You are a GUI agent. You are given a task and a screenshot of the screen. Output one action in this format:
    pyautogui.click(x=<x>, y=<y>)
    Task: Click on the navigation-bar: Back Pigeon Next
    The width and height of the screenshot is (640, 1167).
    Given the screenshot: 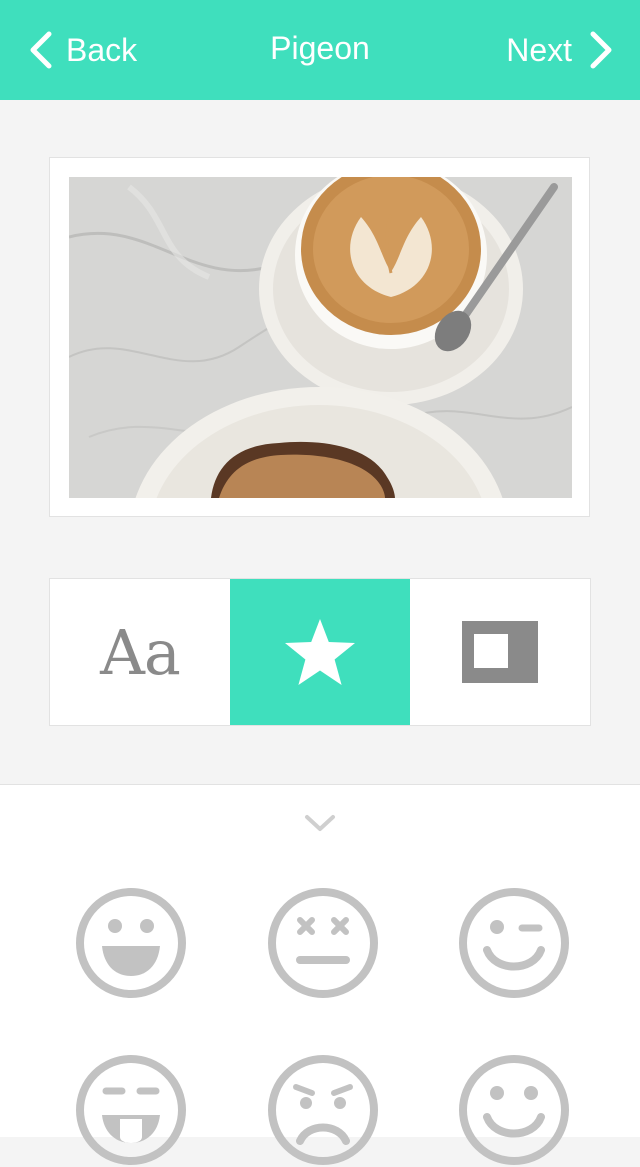 What is the action you would take?
    pyautogui.click(x=320, y=50)
    